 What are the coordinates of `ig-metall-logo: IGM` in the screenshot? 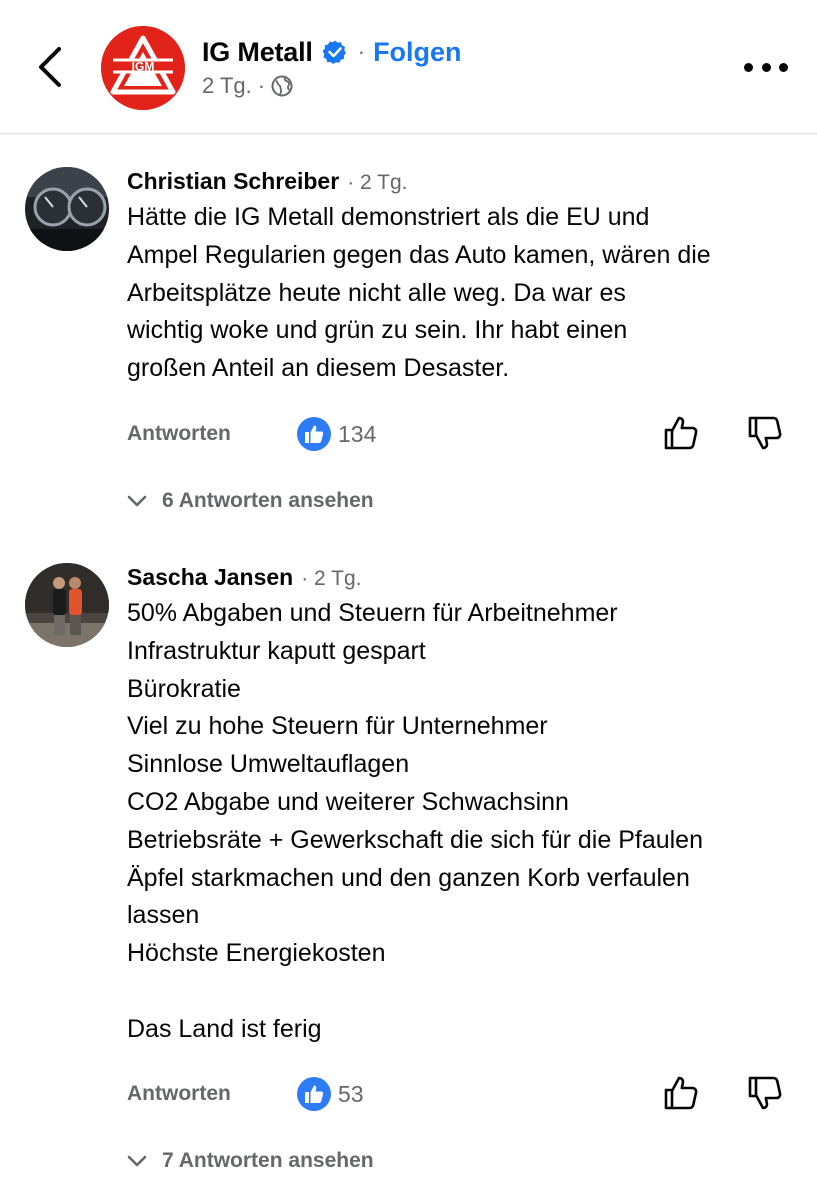 It's located at (143, 68).